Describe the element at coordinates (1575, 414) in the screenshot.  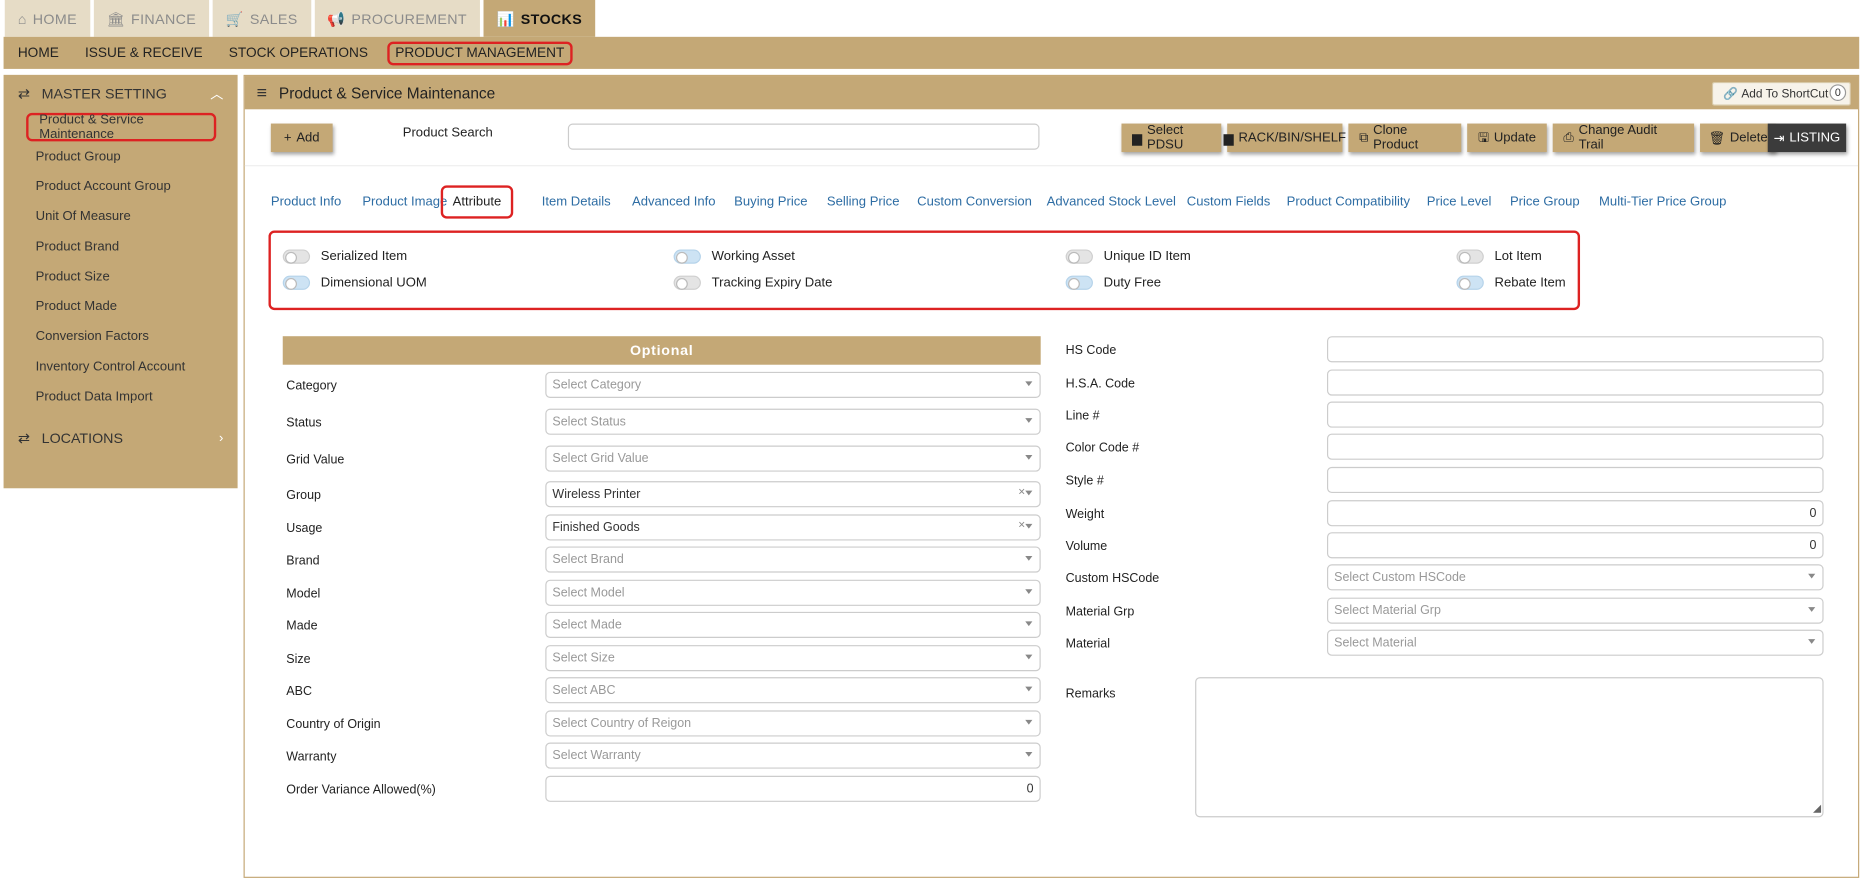
I see `line-input` at that location.